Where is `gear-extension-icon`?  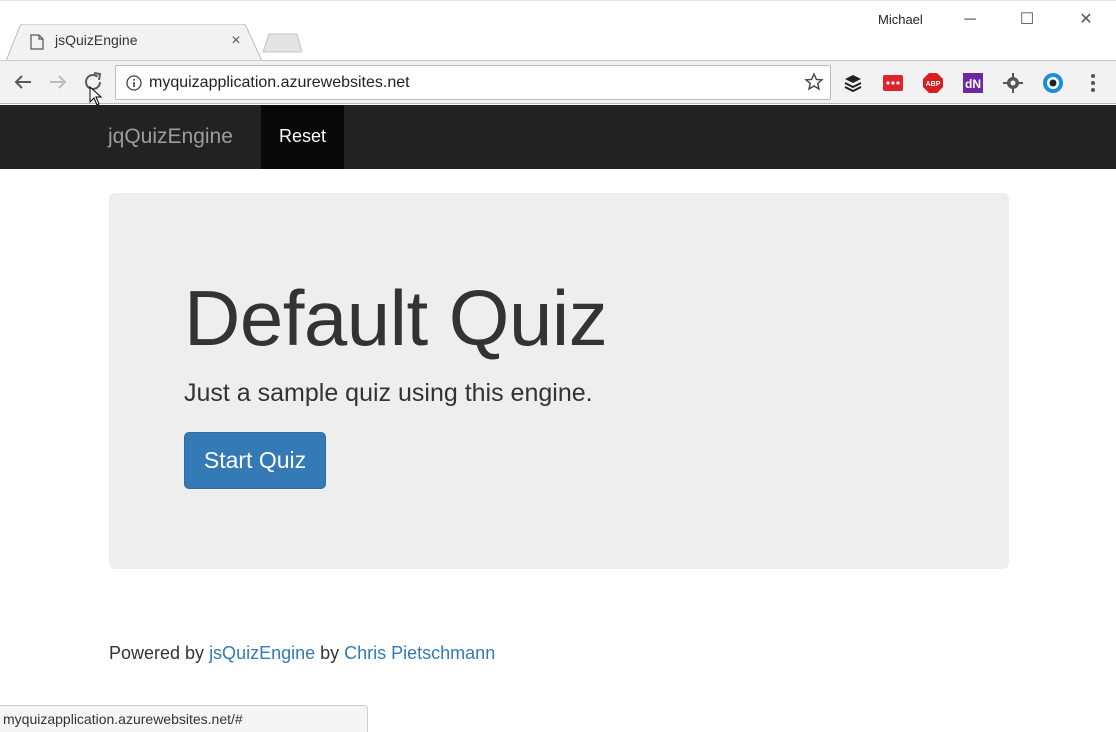
gear-extension-icon is located at coordinates (1013, 83).